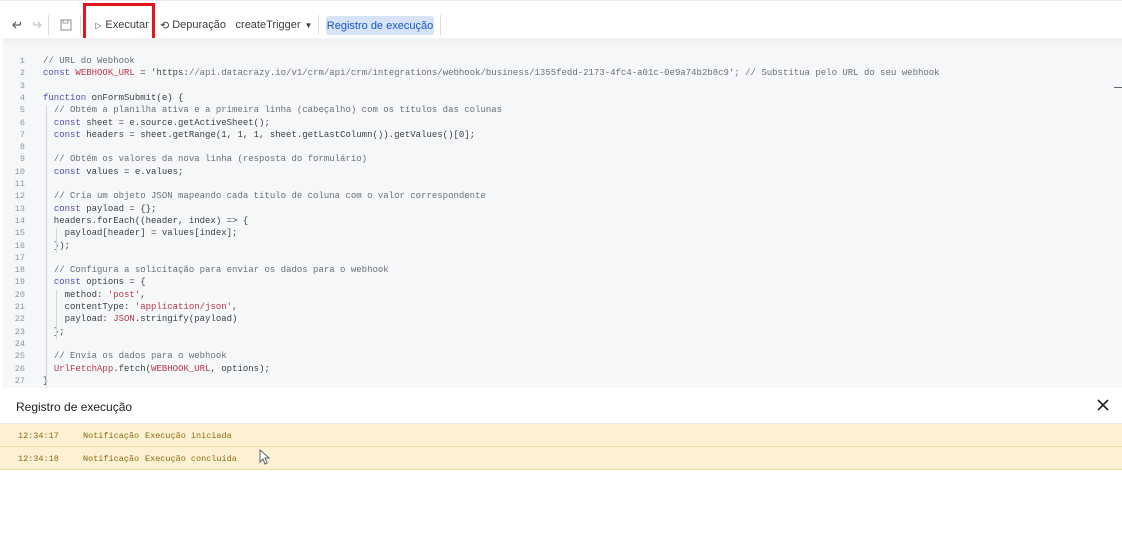  What do you see at coordinates (161, 122) in the screenshot?
I see `code-line: const sheet = e.source.getActiveSheet();` at bounding box center [161, 122].